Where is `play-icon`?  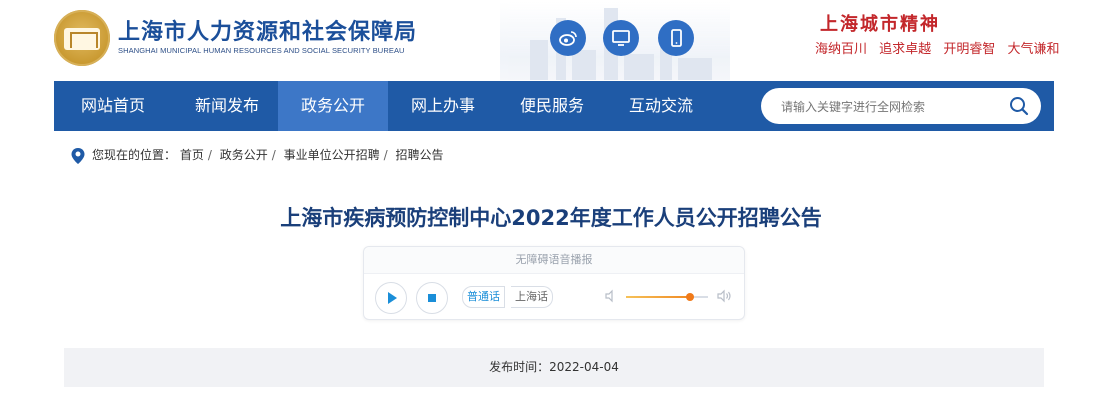
play-icon is located at coordinates (392, 298).